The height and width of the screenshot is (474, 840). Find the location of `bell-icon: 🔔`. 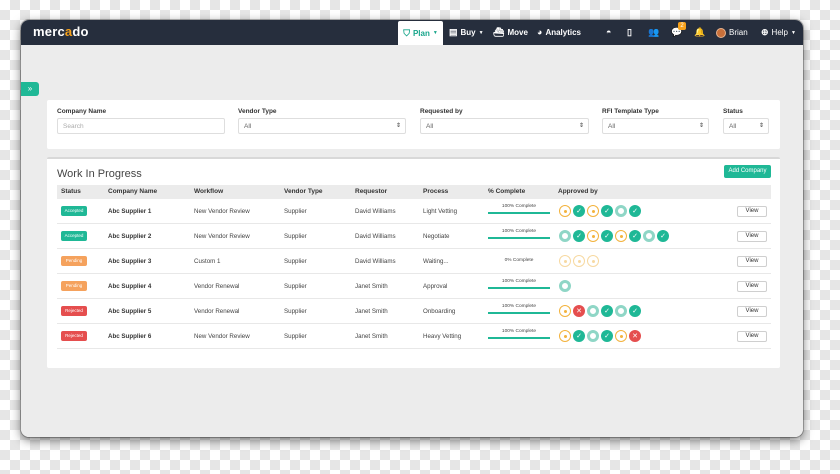

bell-icon: 🔔 is located at coordinates (699, 32).